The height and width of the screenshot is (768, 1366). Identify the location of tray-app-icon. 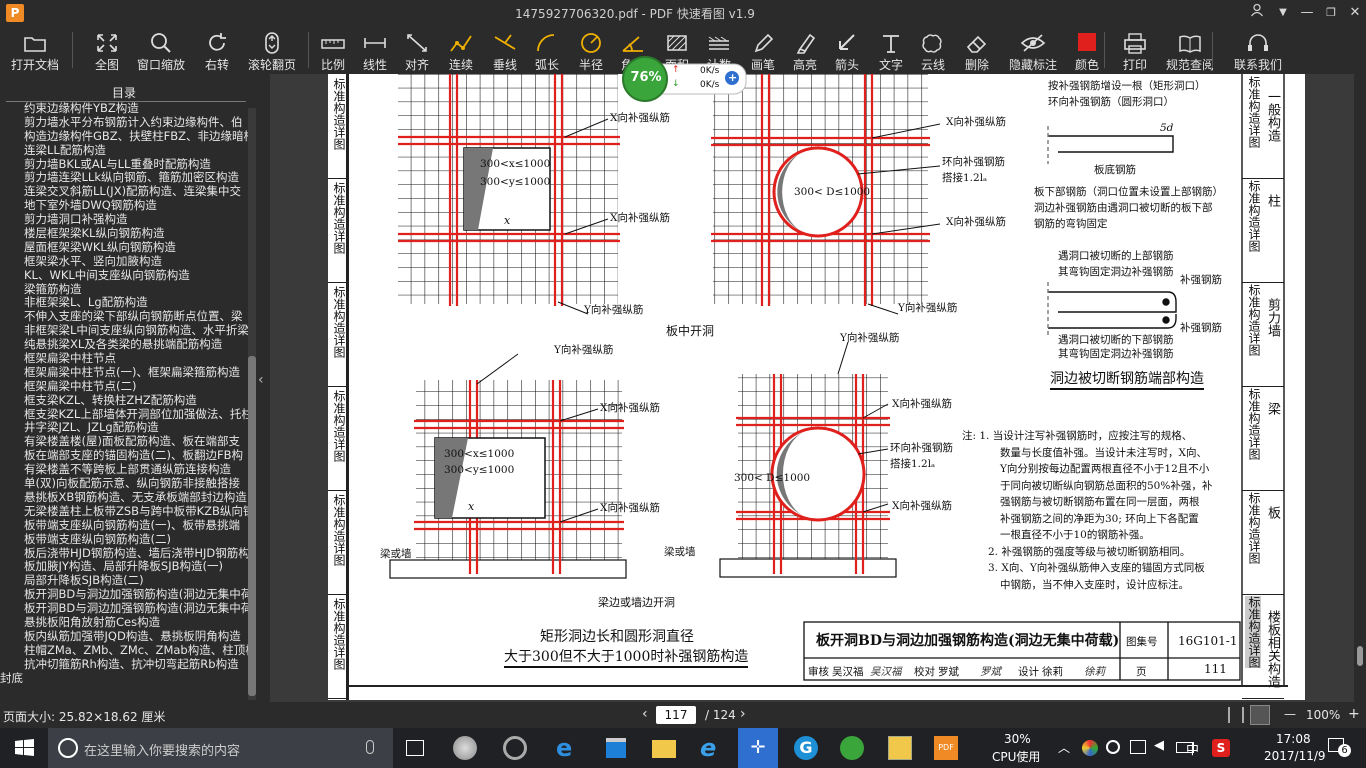
(1090, 748).